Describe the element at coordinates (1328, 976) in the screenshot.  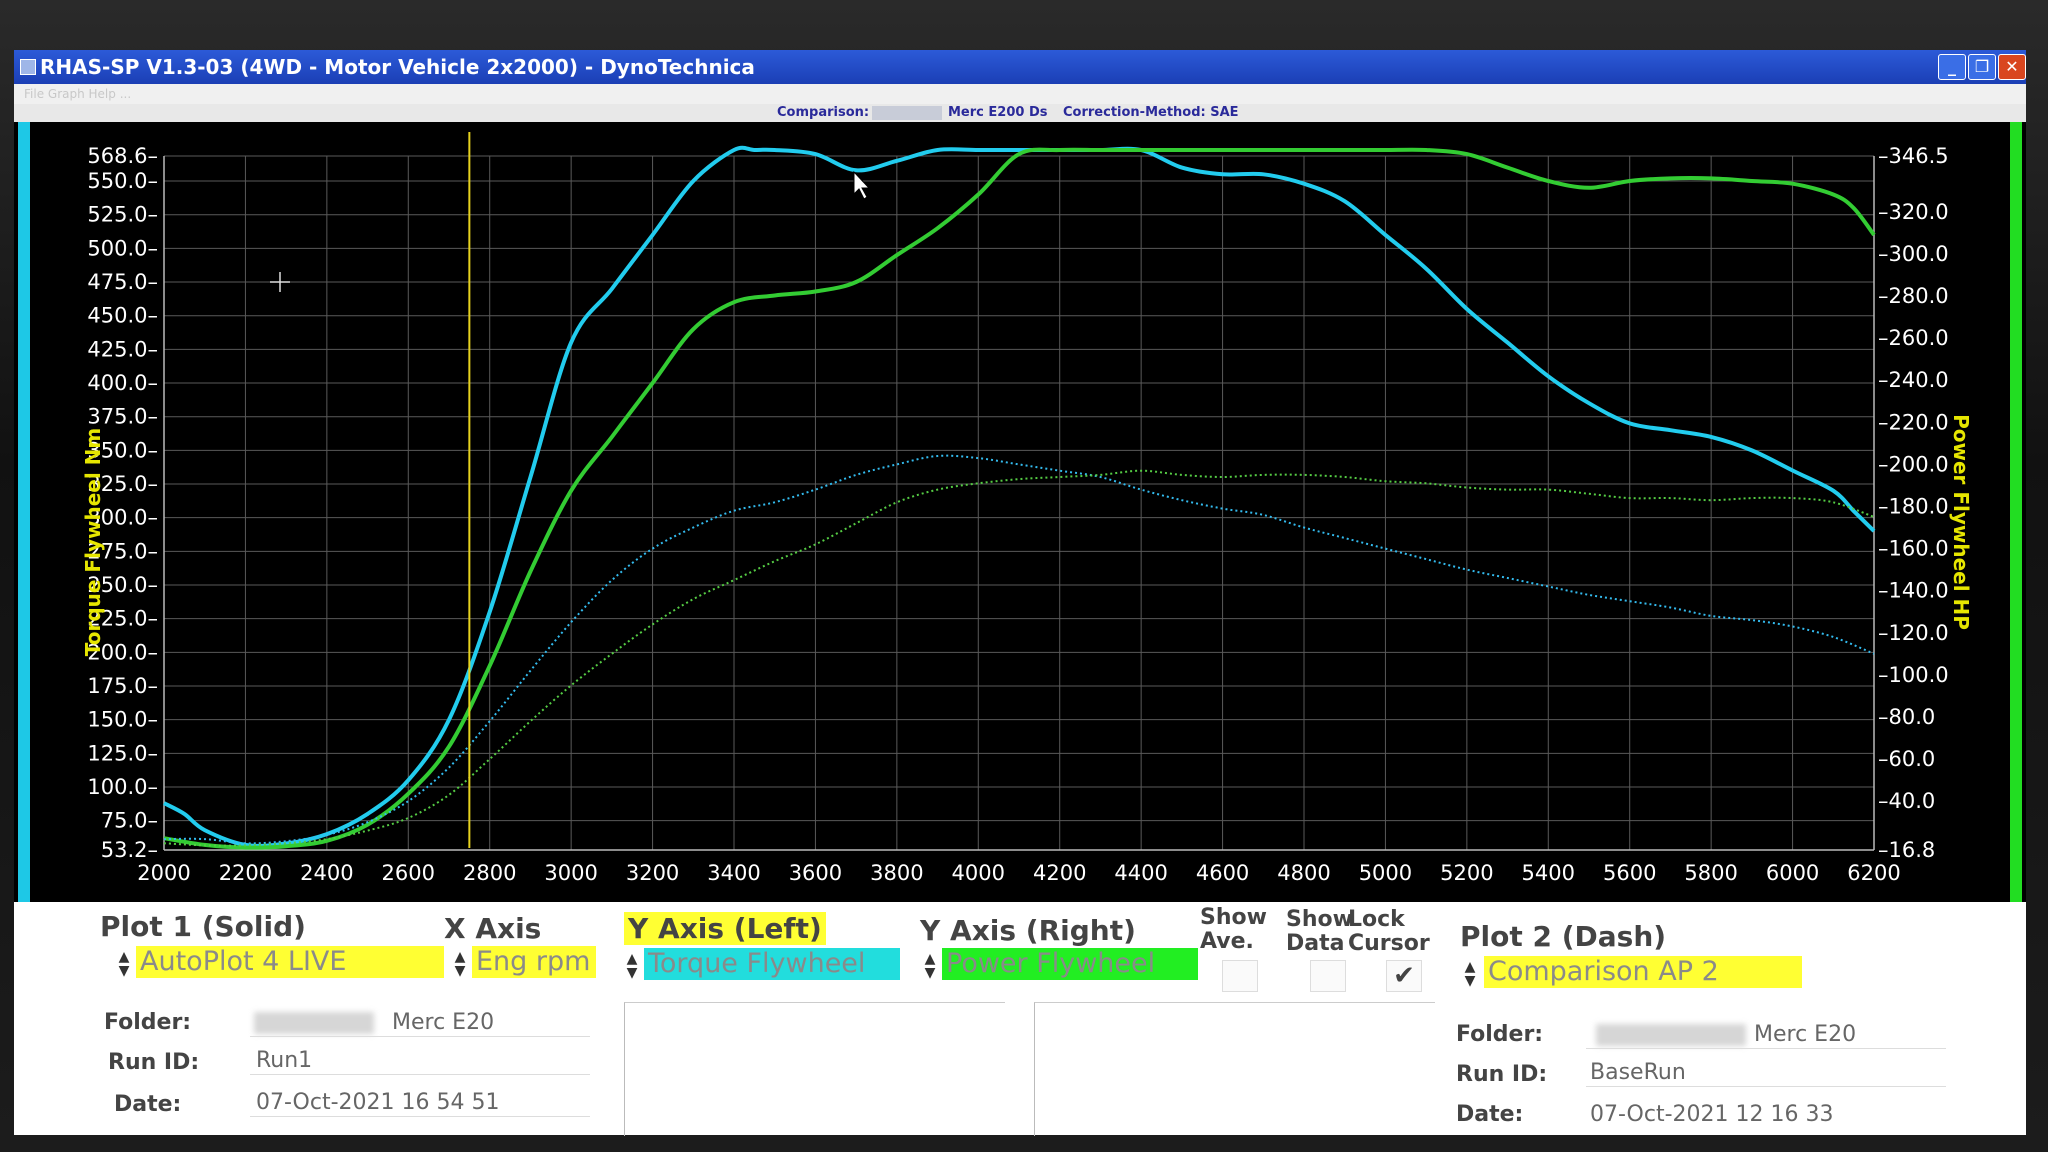
I see `show-data-checkbox` at that location.